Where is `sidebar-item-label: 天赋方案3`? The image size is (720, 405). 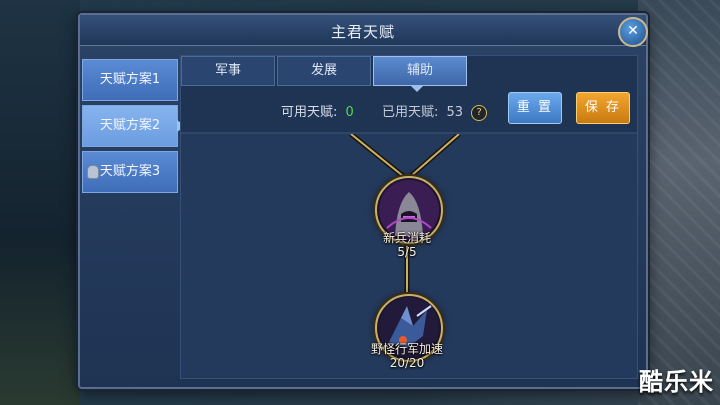 sidebar-item-label: 天赋方案3 is located at coordinates (130, 171).